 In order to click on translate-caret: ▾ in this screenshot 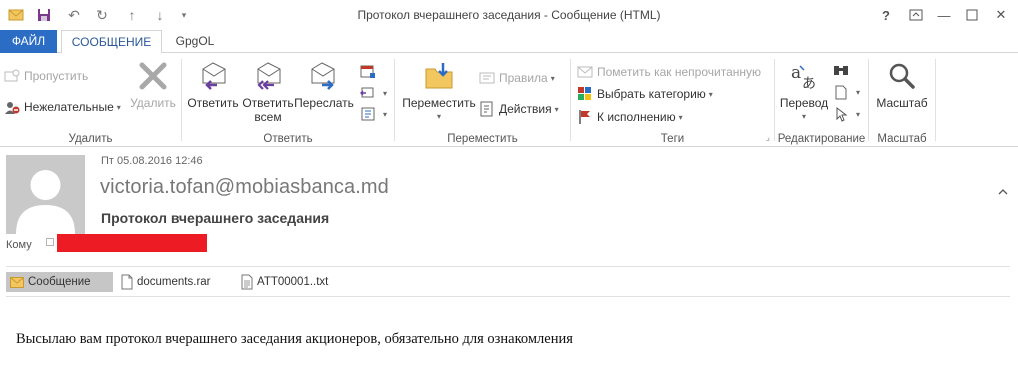, I will do `click(803, 116)`.